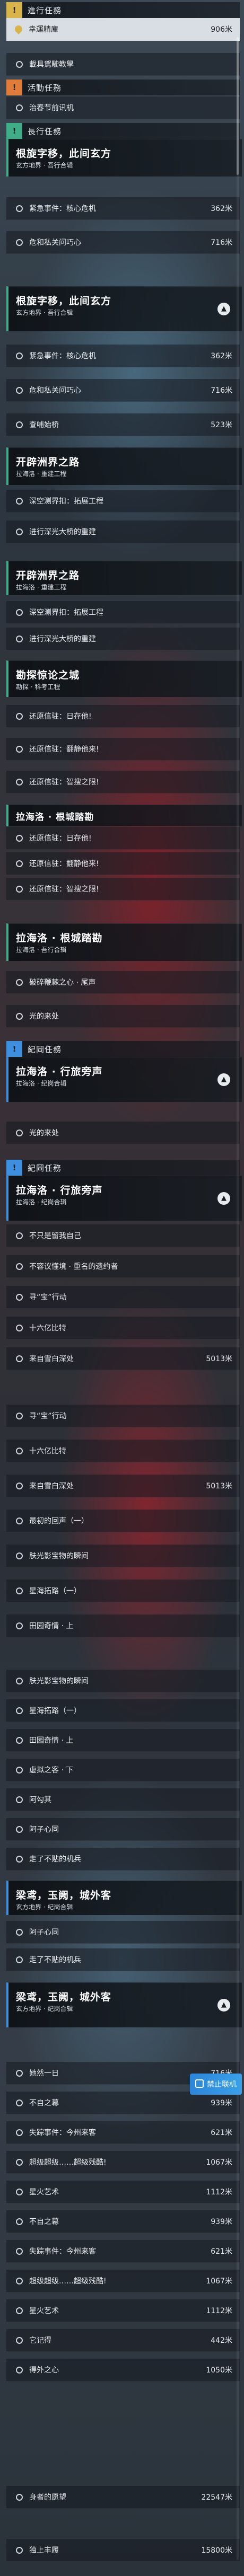 This screenshot has height=2576, width=244. What do you see at coordinates (123, 2340) in the screenshot?
I see `quest-row: 它记得 442米` at bounding box center [123, 2340].